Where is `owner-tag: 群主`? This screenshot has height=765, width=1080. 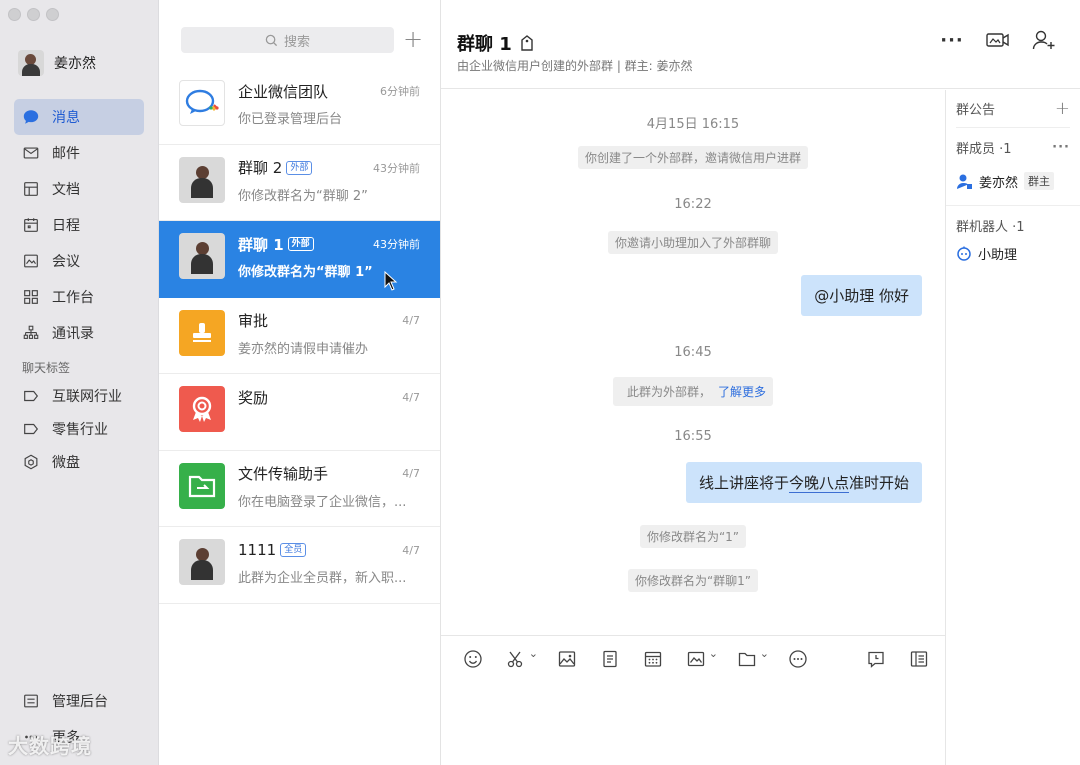
owner-tag: 群主 is located at coordinates (1039, 181).